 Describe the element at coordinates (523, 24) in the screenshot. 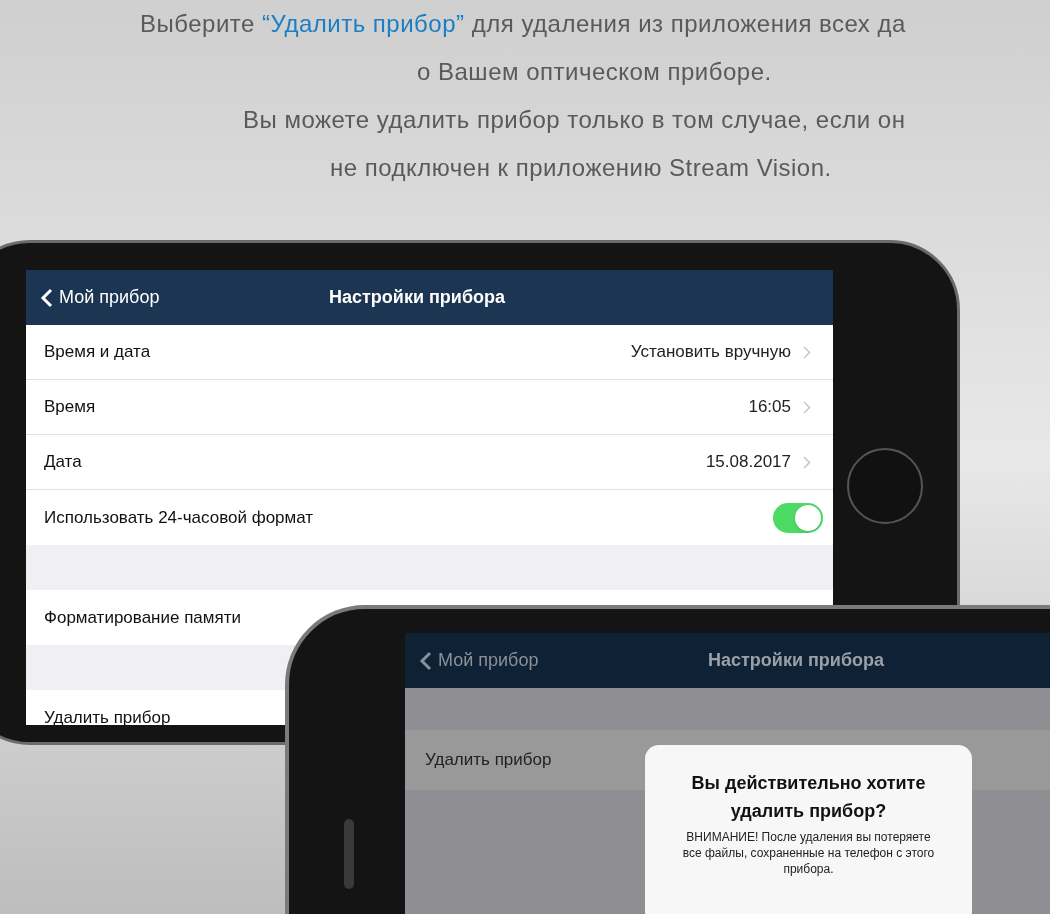

I see `caption-text: Выберите “Удалить прибор” для удаления из приложения всех да` at that location.